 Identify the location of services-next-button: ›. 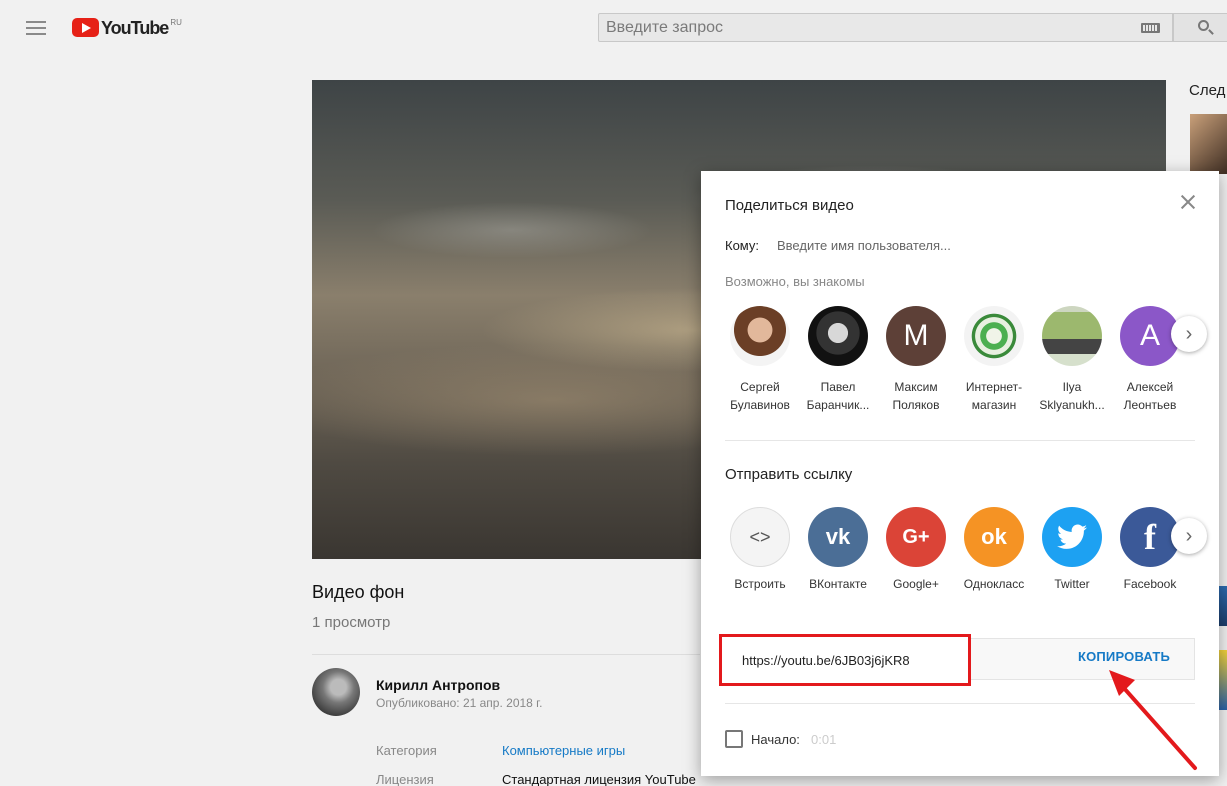
(1189, 536).